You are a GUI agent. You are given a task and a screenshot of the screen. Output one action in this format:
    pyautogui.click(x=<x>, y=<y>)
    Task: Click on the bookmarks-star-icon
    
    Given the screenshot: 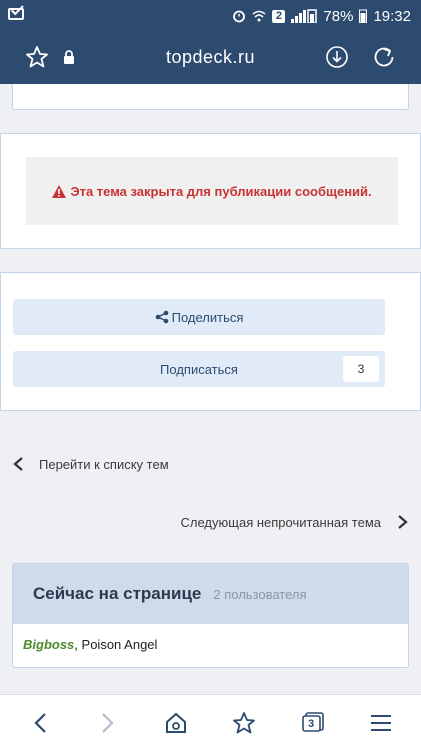 What is the action you would take?
    pyautogui.click(x=244, y=723)
    